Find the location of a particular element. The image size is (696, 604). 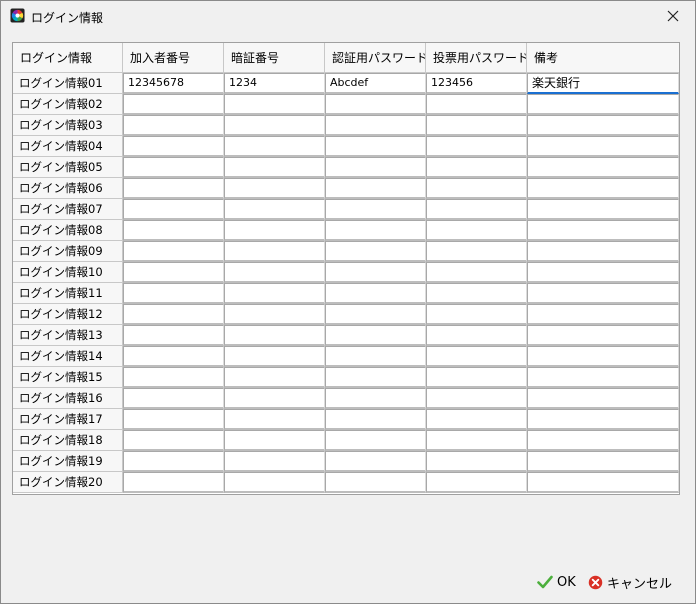

grid-cell-input: 1234 is located at coordinates (274, 83).